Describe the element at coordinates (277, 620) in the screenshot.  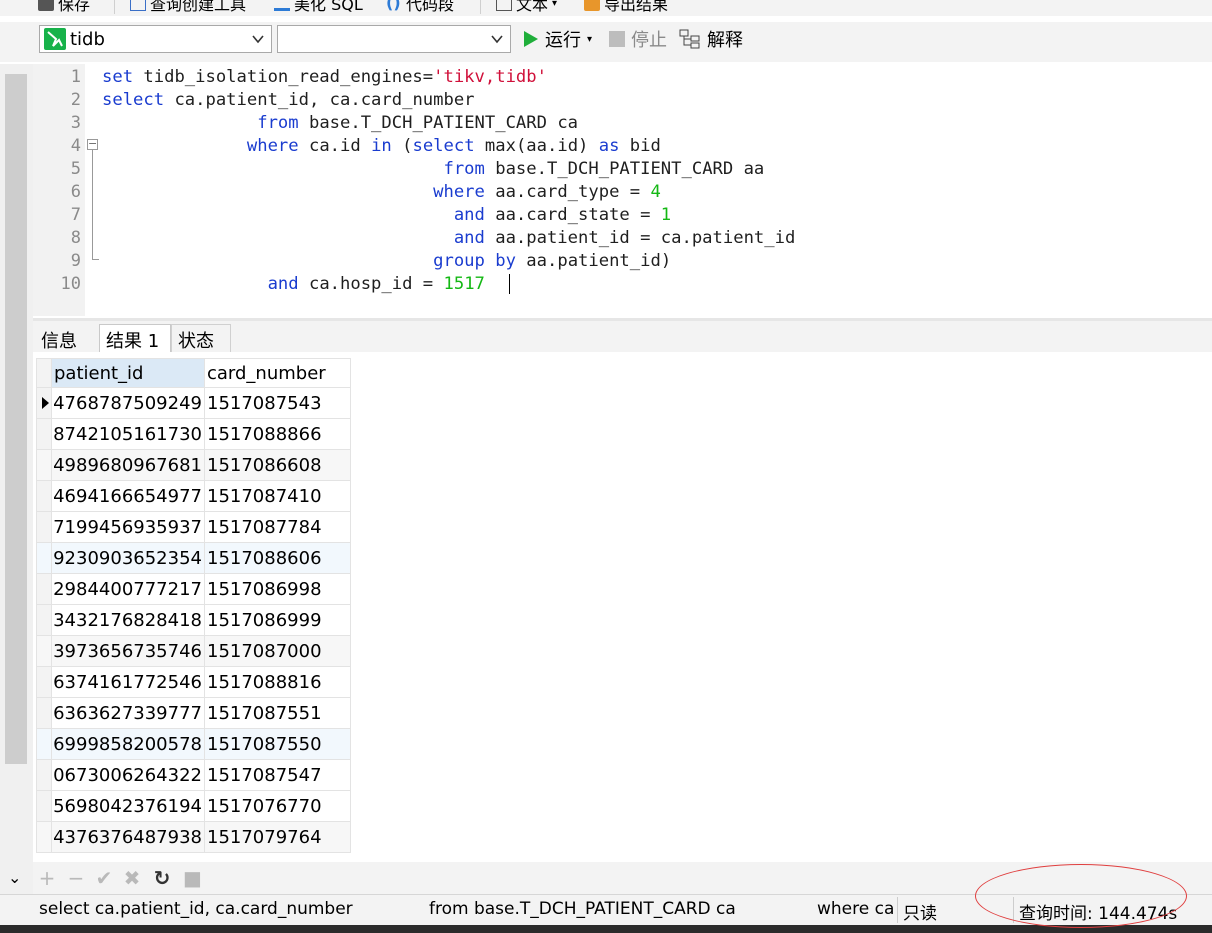
I see `cell-card-number: 1517086999` at that location.